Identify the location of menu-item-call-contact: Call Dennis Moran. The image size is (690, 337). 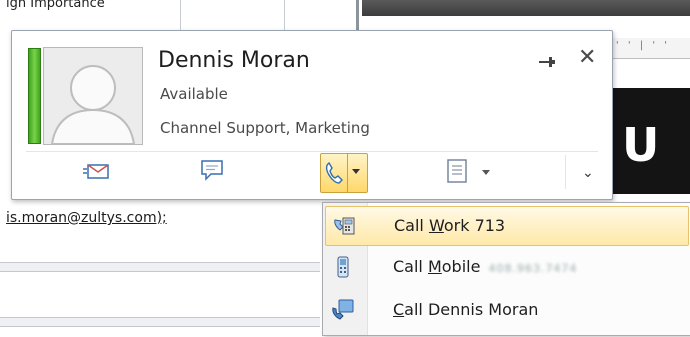
(507, 310).